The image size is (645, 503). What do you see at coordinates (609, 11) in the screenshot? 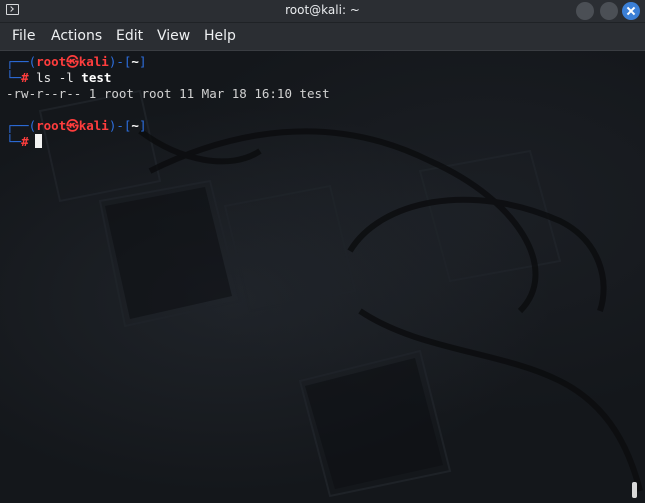
I see `maximize-button` at bounding box center [609, 11].